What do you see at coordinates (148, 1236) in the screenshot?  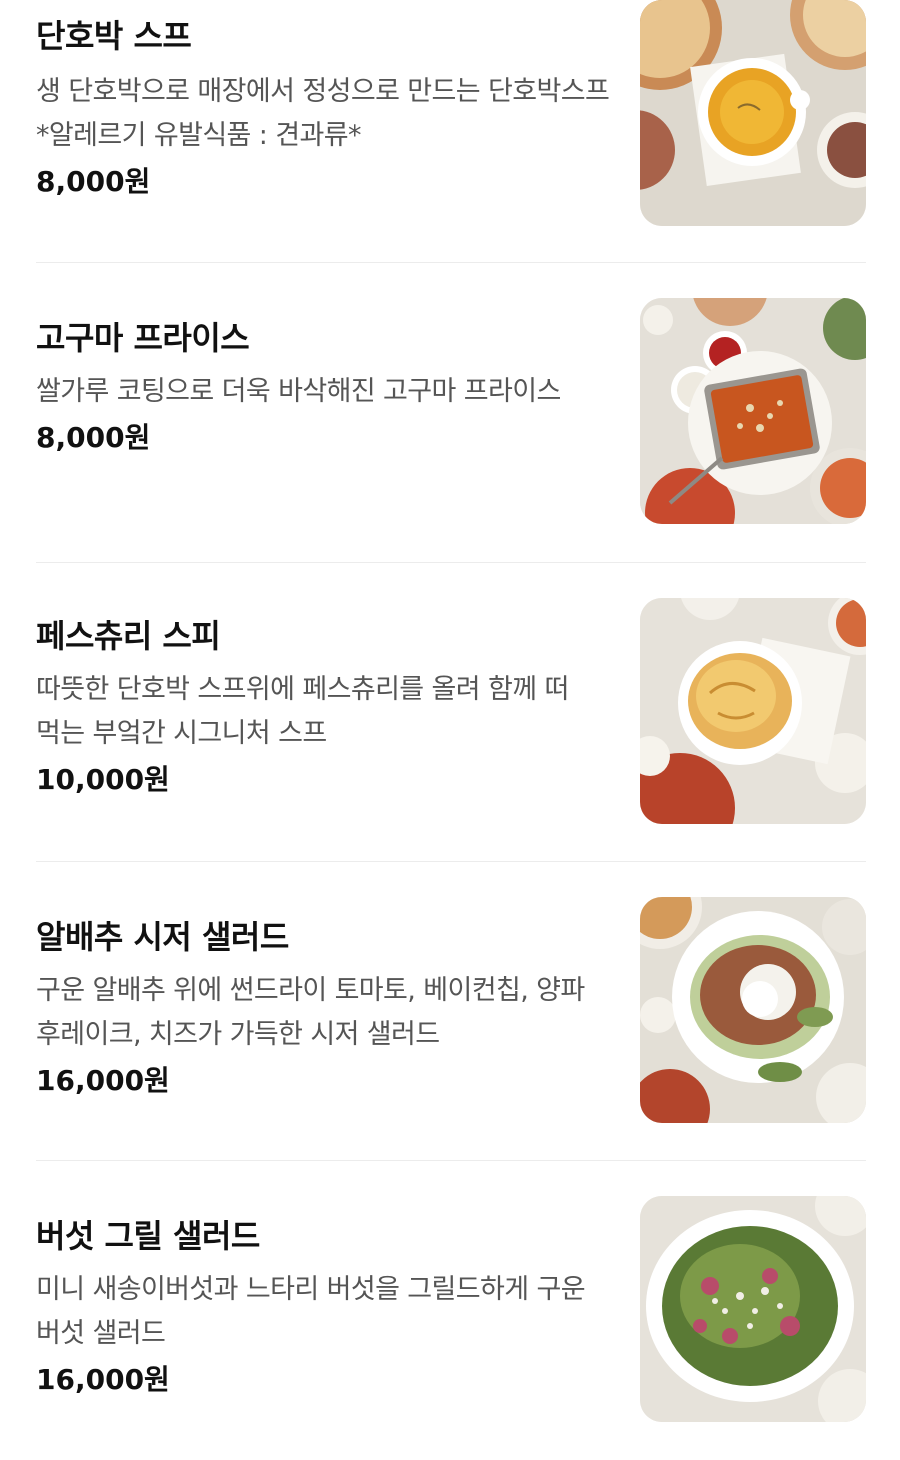 I see `menu-item-name: 버섯 그릴 샐러드` at bounding box center [148, 1236].